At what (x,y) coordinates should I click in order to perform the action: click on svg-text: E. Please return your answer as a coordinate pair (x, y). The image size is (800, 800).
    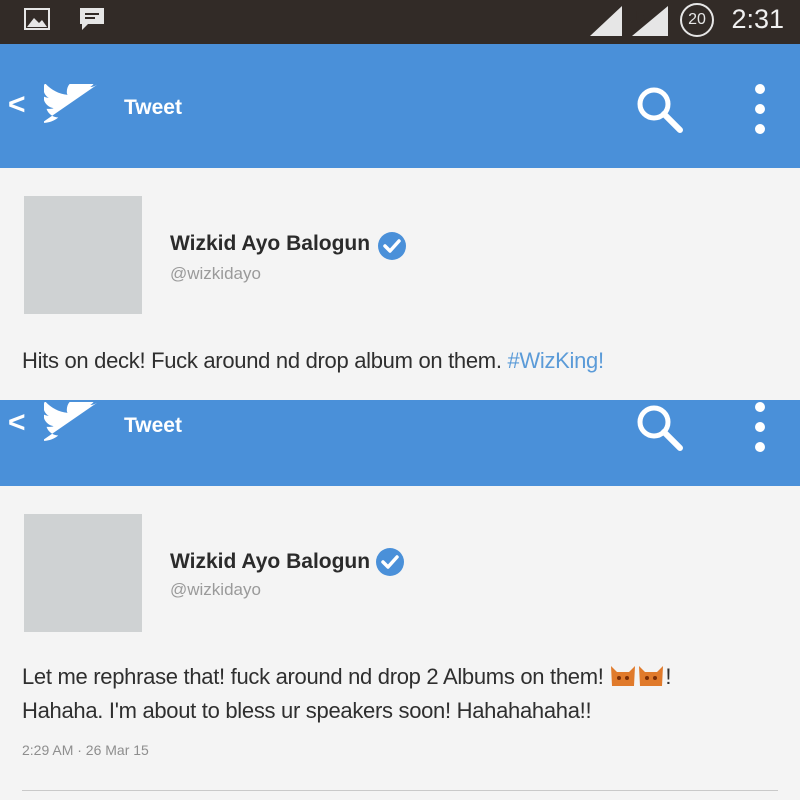
    Looking at the image, I should click on (640, 15).